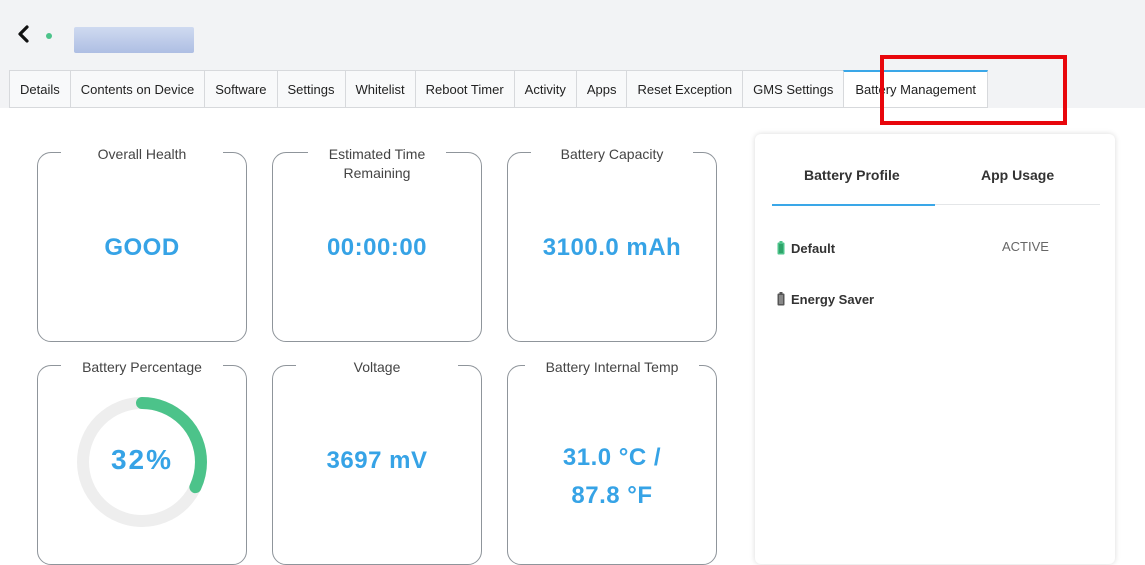 The width and height of the screenshot is (1145, 565). What do you see at coordinates (39, 89) in the screenshot?
I see `tab-details: Details` at bounding box center [39, 89].